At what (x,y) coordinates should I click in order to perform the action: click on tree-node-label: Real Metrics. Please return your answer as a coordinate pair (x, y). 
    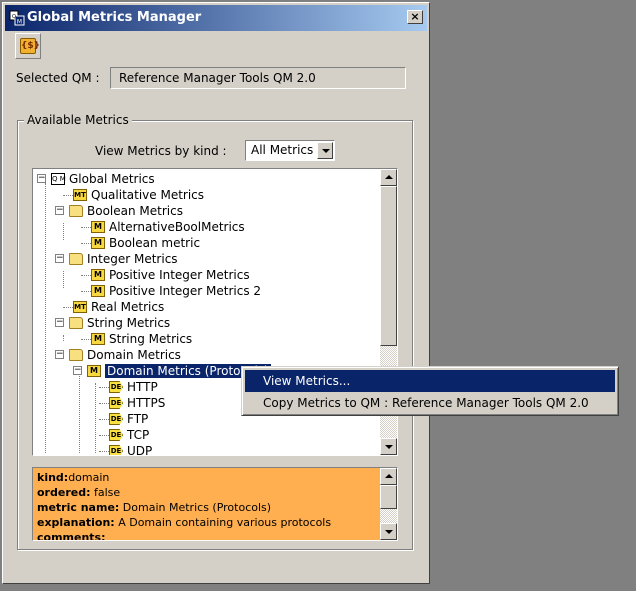
    Looking at the image, I should click on (128, 307).